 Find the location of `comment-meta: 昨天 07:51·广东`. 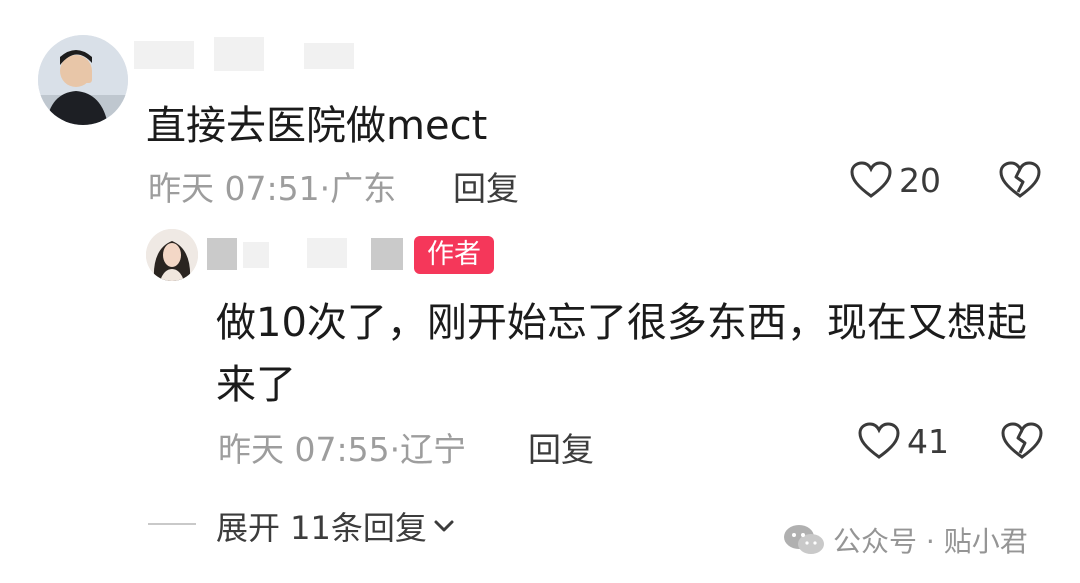

comment-meta: 昨天 07:51·广东 is located at coordinates (272, 186).